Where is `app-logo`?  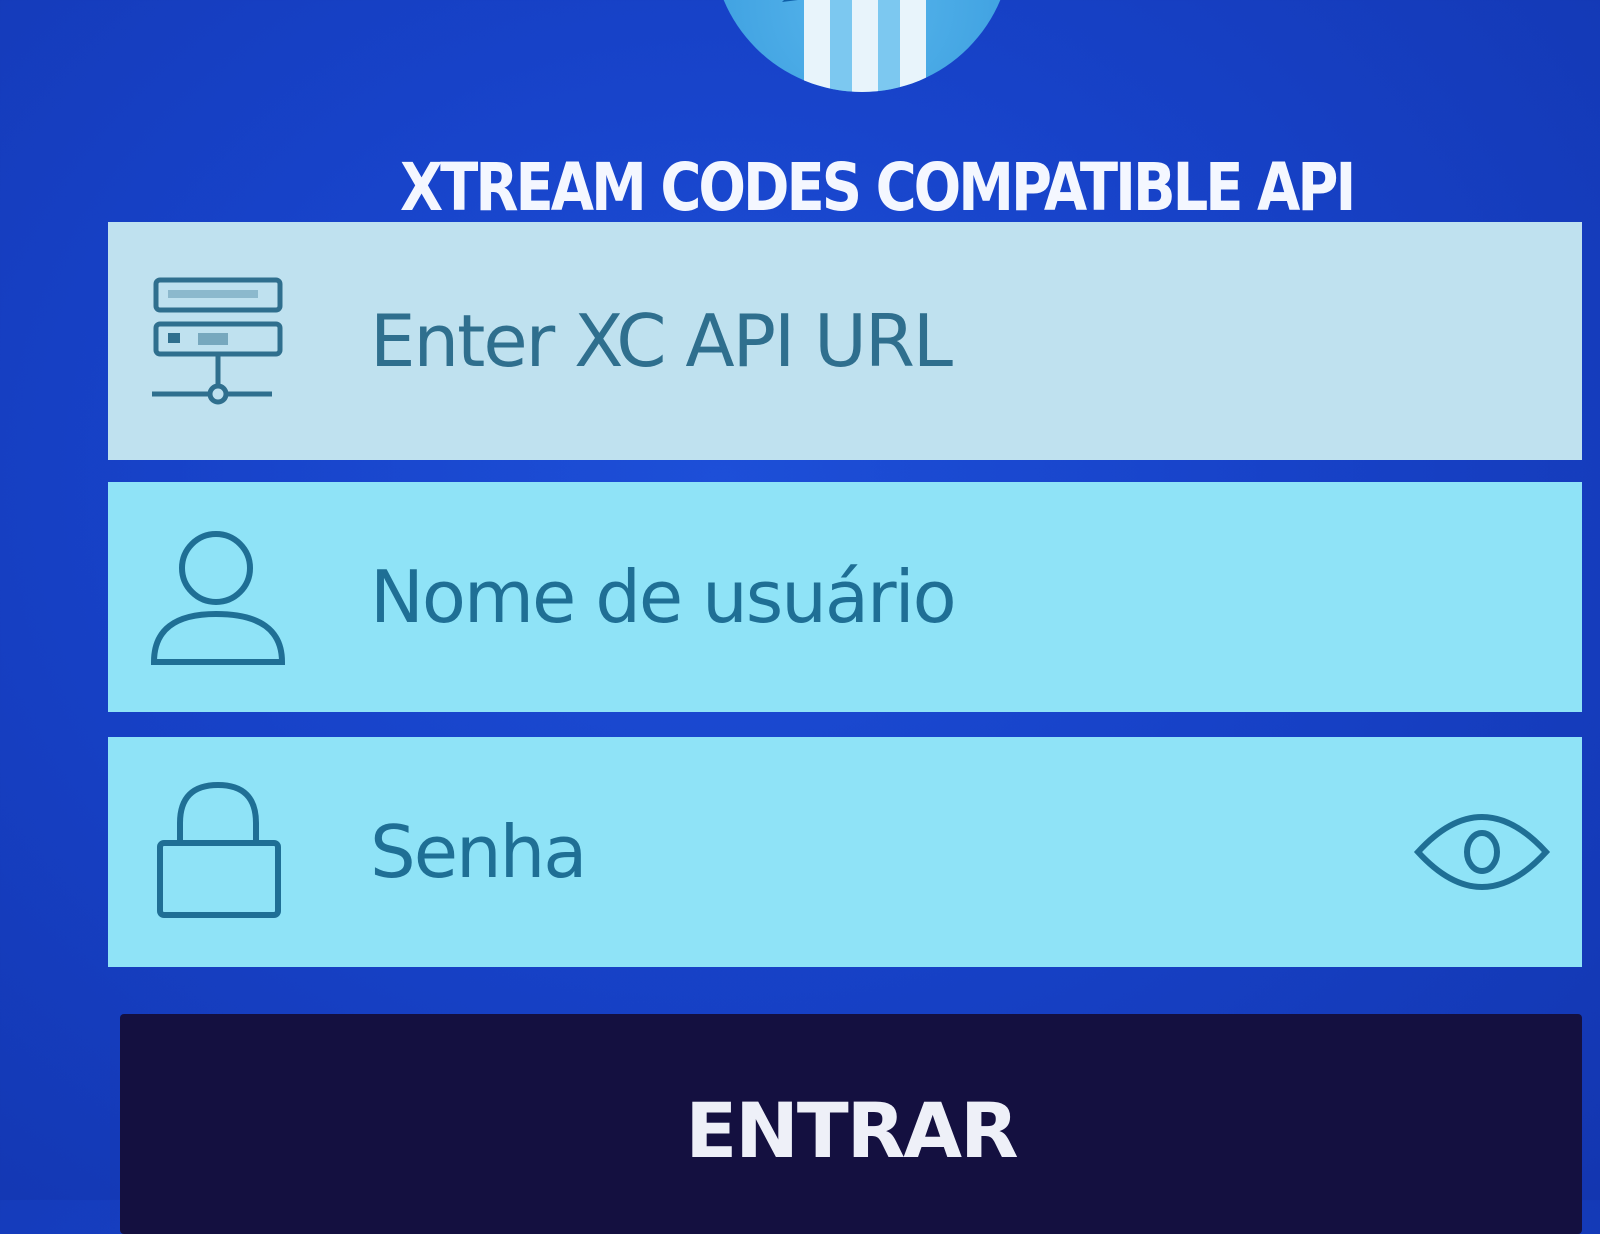 app-logo is located at coordinates (862, 46).